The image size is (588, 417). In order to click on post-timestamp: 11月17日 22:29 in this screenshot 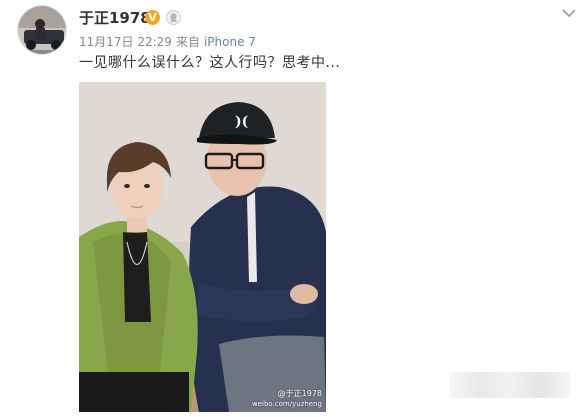, I will do `click(125, 42)`.